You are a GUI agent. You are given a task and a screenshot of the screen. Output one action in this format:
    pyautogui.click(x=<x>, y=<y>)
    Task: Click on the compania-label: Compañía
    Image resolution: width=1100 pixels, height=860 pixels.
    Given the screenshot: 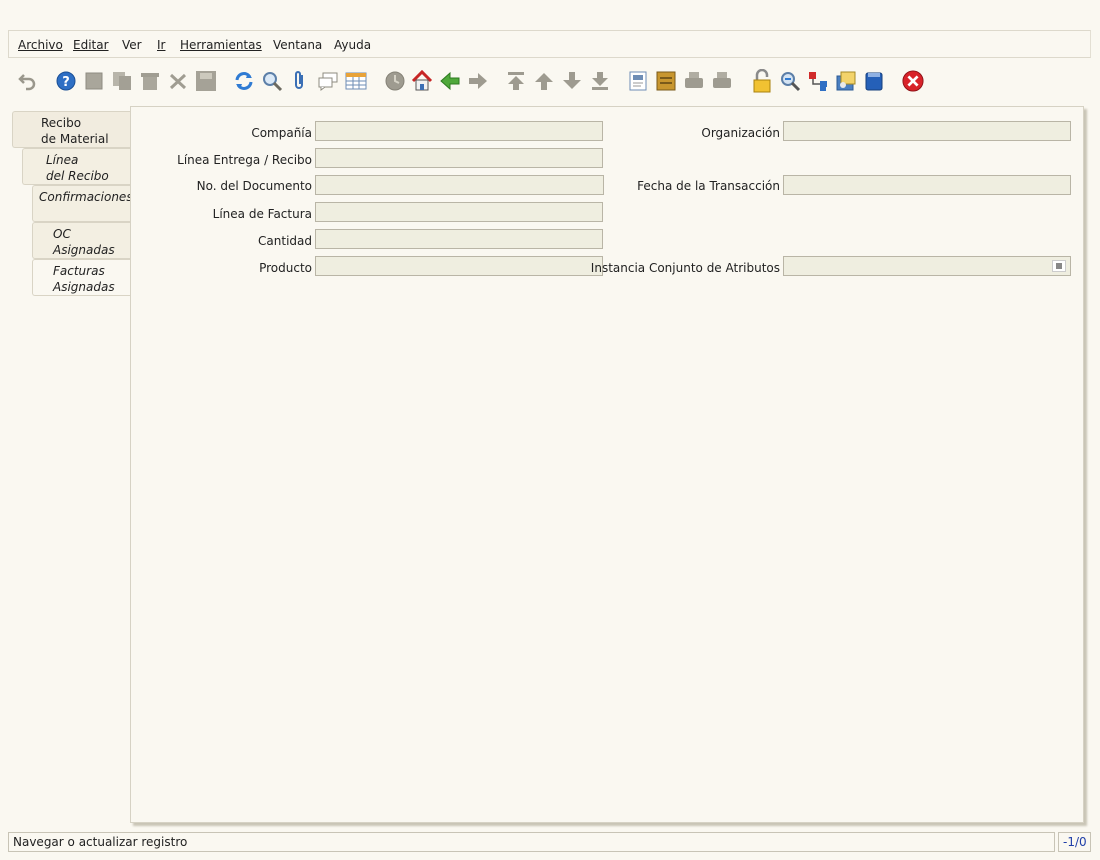 What is the action you would take?
    pyautogui.click(x=281, y=133)
    